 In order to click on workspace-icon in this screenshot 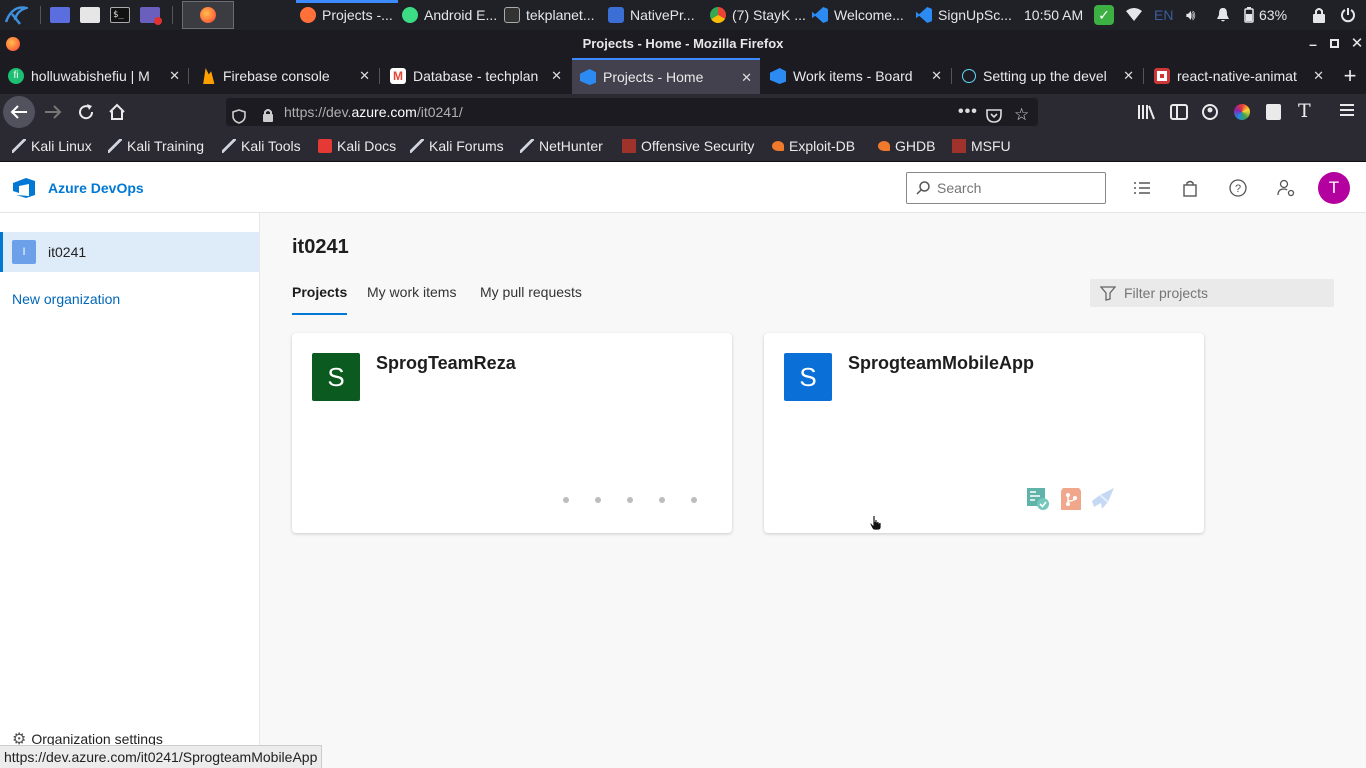, I will do `click(61, 15)`.